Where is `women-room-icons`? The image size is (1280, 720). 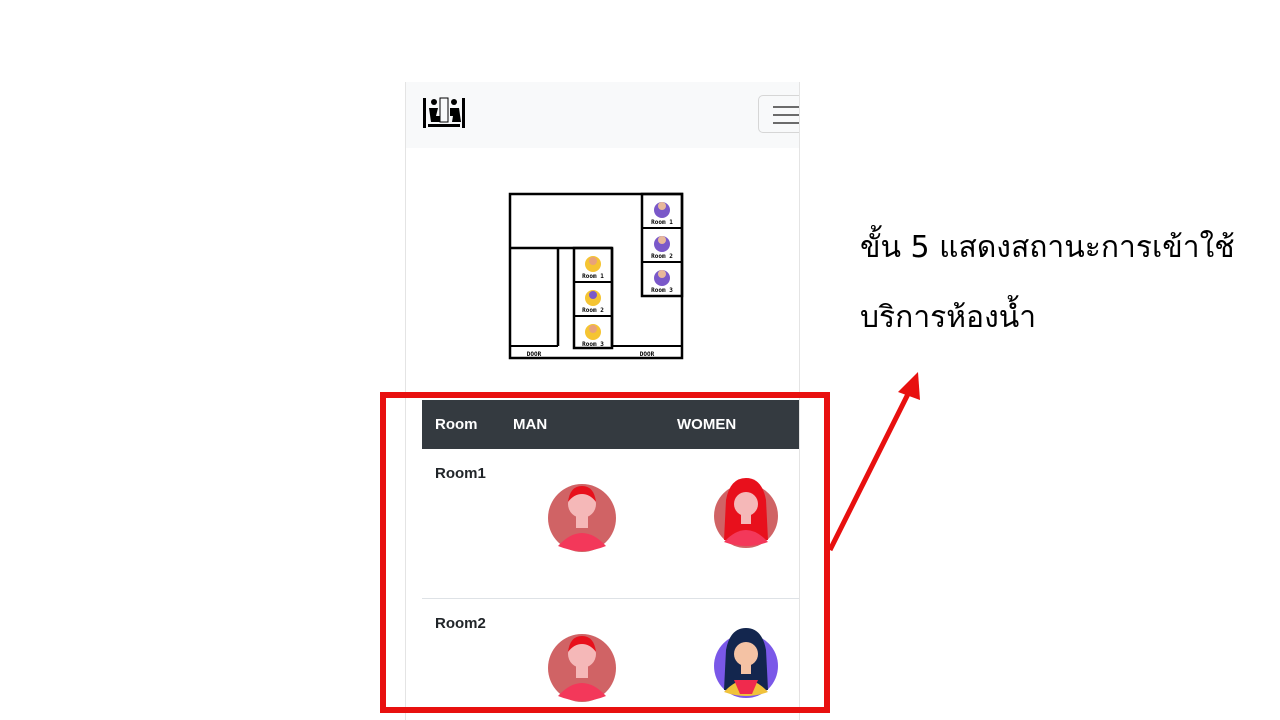
women-room-icons is located at coordinates (662, 244).